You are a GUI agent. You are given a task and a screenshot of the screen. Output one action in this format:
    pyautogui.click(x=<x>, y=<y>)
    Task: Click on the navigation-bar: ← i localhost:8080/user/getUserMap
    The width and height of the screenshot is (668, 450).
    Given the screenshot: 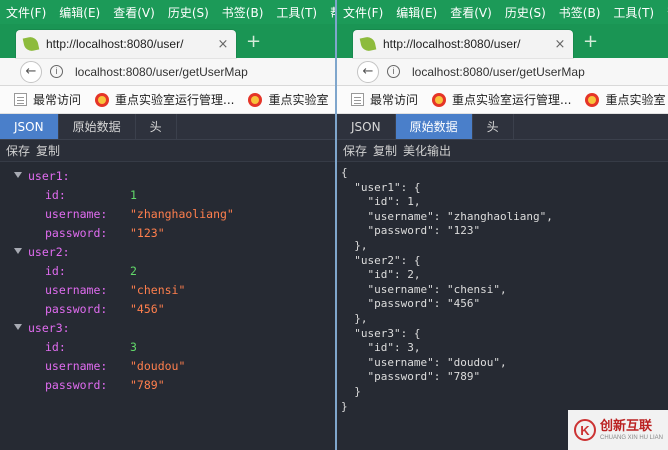 What is the action you would take?
    pyautogui.click(x=167, y=72)
    